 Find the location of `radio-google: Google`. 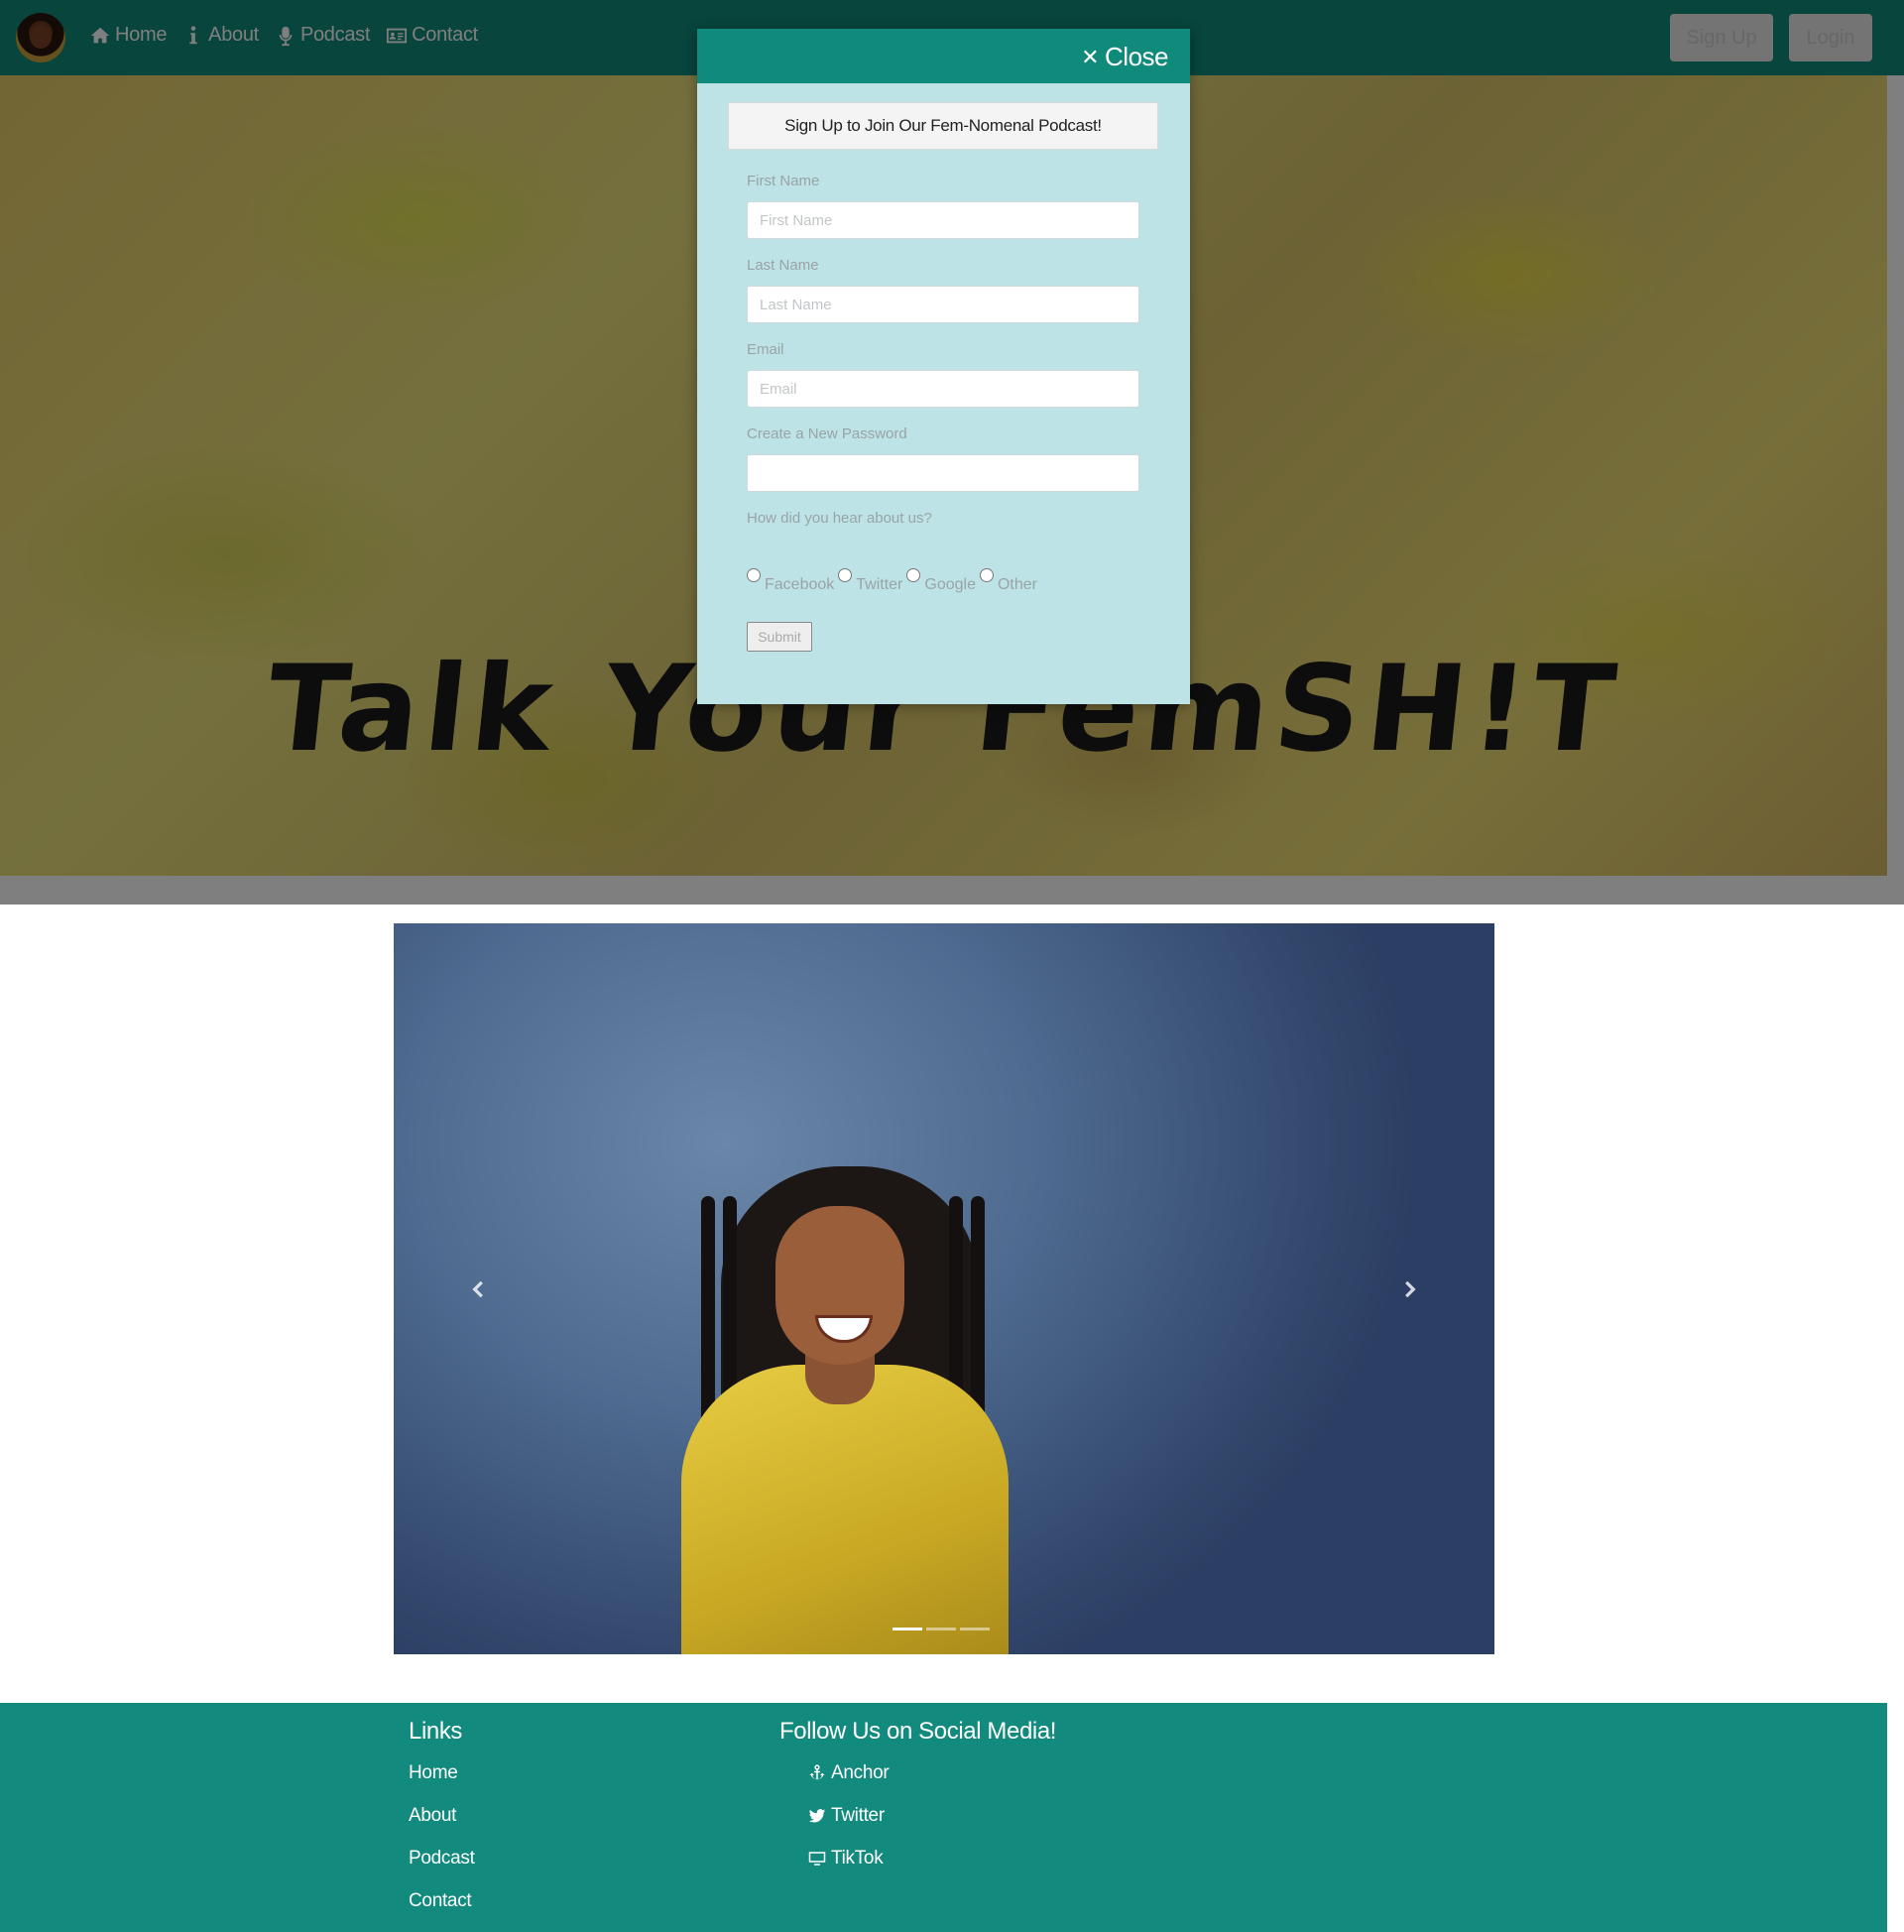

radio-google: Google is located at coordinates (941, 581).